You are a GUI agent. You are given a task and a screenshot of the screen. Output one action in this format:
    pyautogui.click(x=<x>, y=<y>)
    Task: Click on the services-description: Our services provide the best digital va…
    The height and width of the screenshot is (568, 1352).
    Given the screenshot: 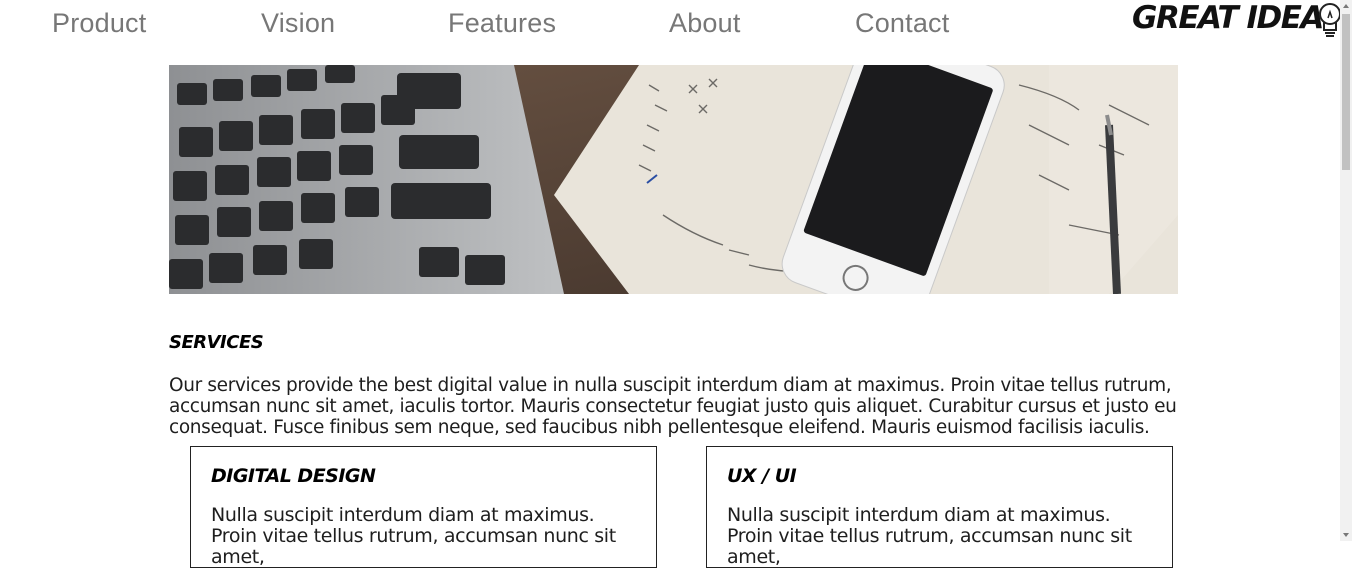 What is the action you would take?
    pyautogui.click(x=673, y=406)
    